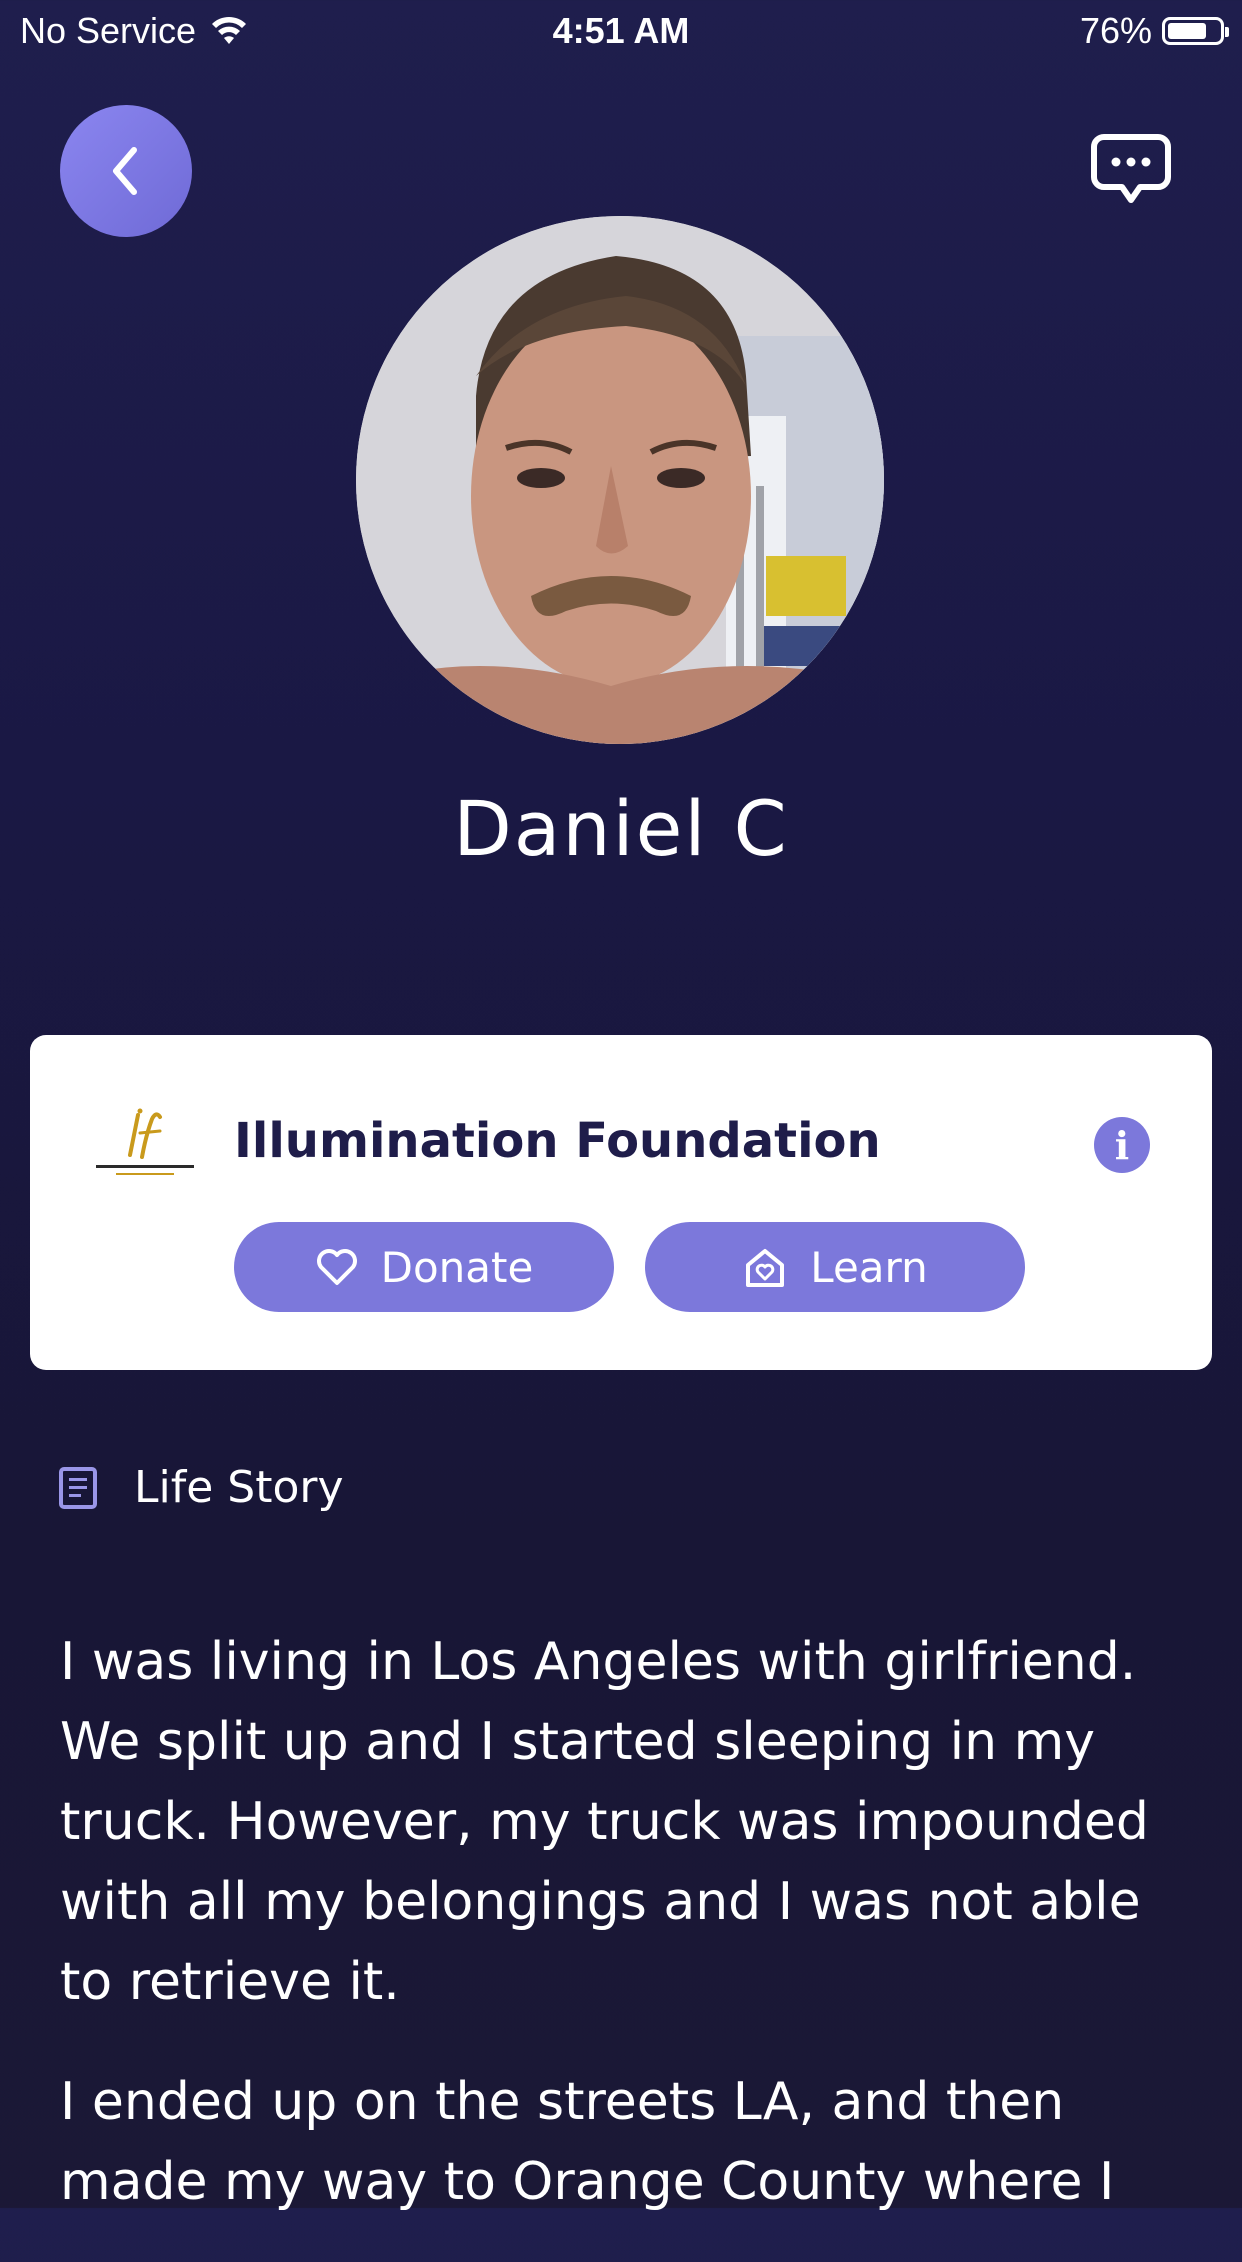  I want to click on learn-button: Learn, so click(835, 1267).